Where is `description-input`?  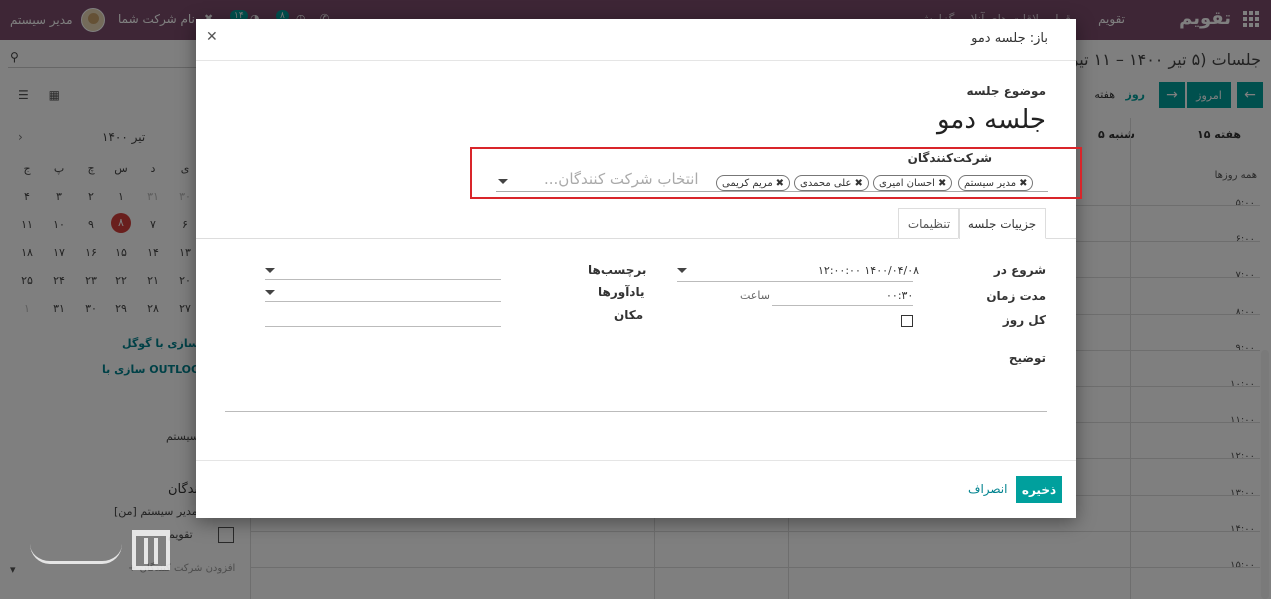 description-input is located at coordinates (636, 411).